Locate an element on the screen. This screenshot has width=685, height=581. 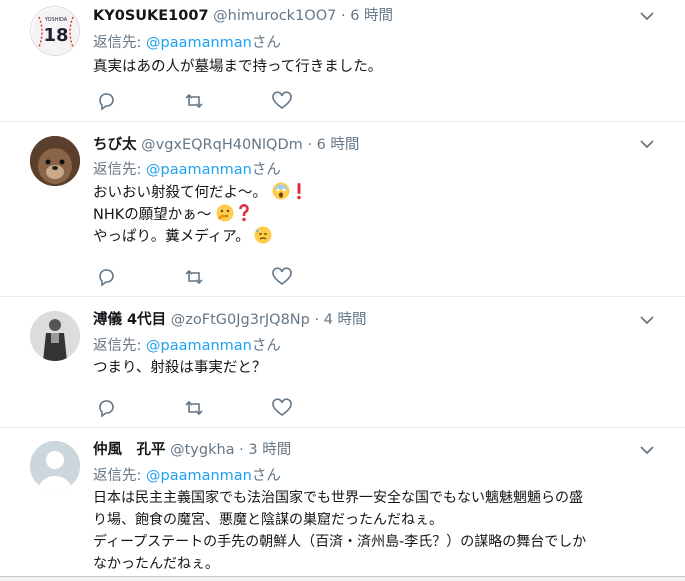
screaming-face-icon is located at coordinates (281, 191).